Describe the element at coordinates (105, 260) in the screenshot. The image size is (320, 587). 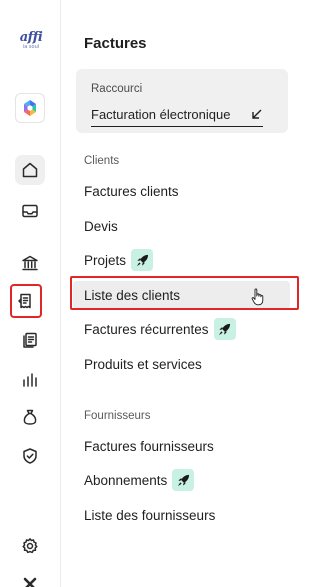
I see `nav-item-label: Projets` at that location.